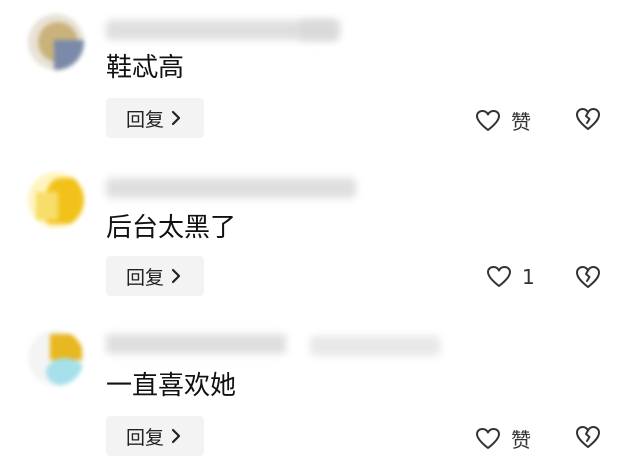 This screenshot has height=474, width=640. Describe the element at coordinates (171, 228) in the screenshot. I see `comment-text: 后台太黑了` at that location.